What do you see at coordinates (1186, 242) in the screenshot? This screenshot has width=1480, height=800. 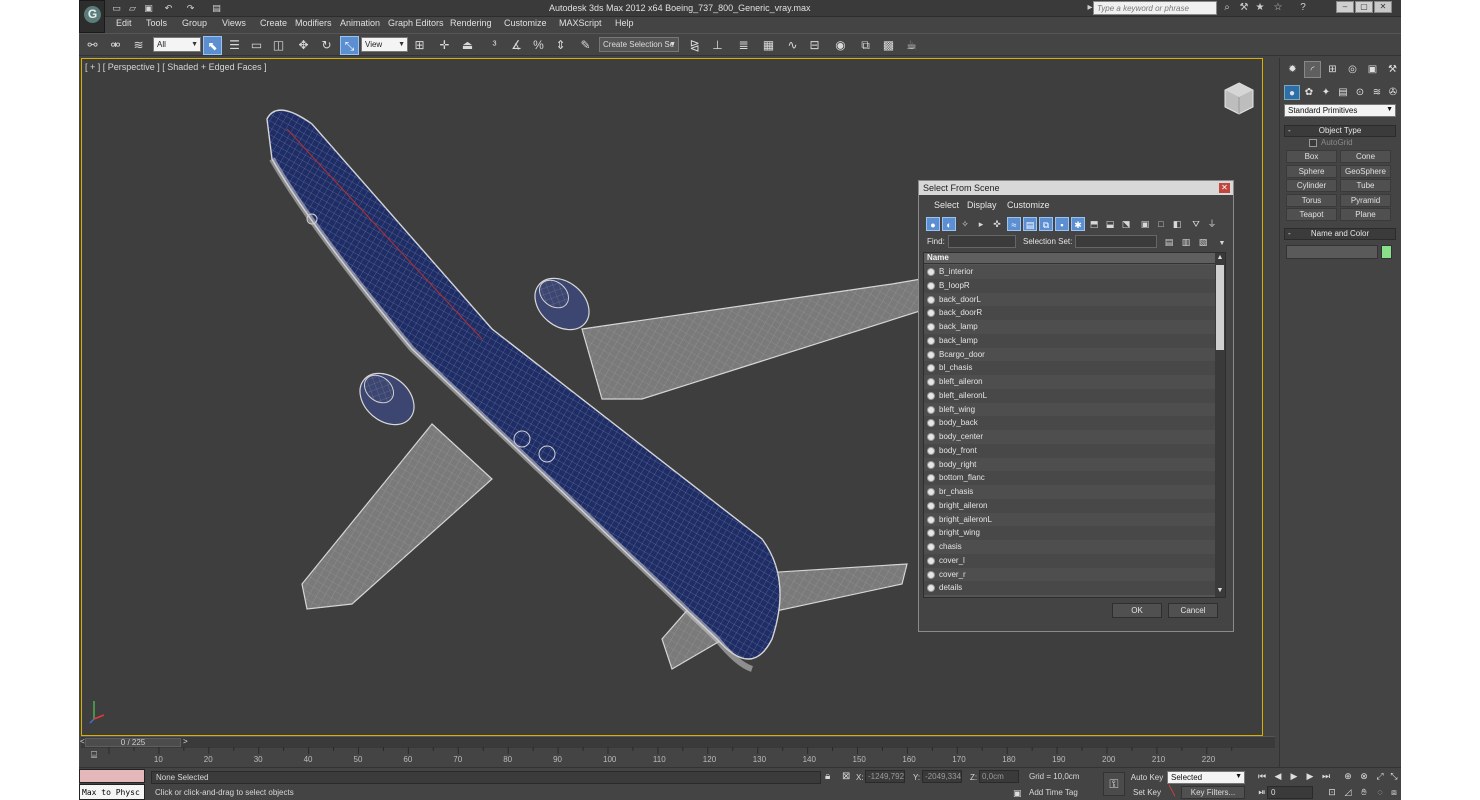 I see `remove-selection-set-icon: ▥` at bounding box center [1186, 242].